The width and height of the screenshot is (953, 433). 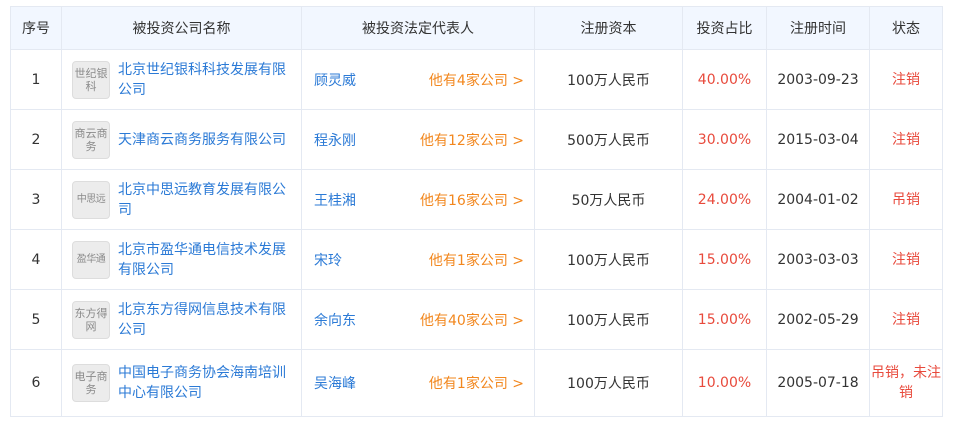 I want to click on row-index: 3, so click(x=36, y=199).